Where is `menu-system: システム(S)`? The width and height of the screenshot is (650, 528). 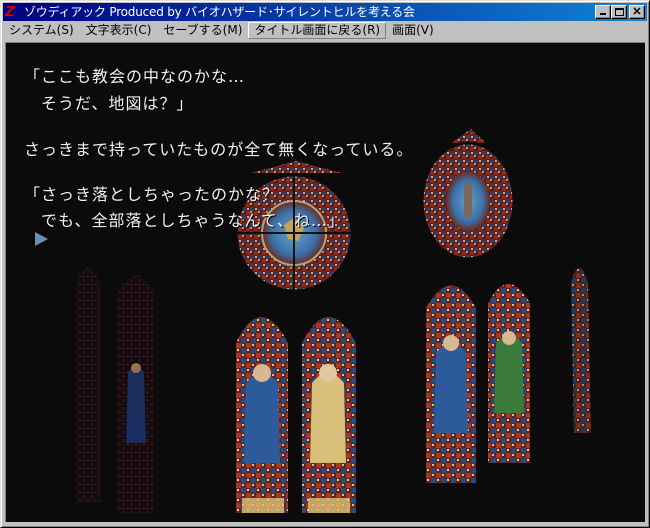 menu-system: システム(S) is located at coordinates (41, 30).